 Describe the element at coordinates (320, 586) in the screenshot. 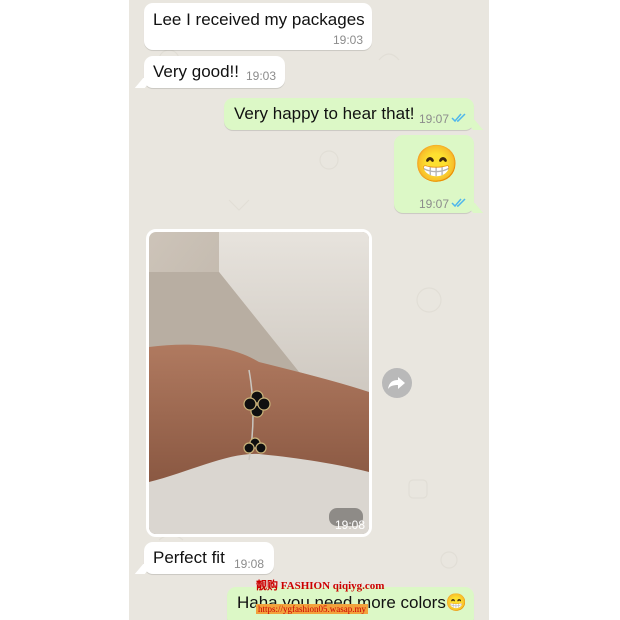

I see `watermark-brand: 靓购 FASHION qiqiyg.com` at that location.